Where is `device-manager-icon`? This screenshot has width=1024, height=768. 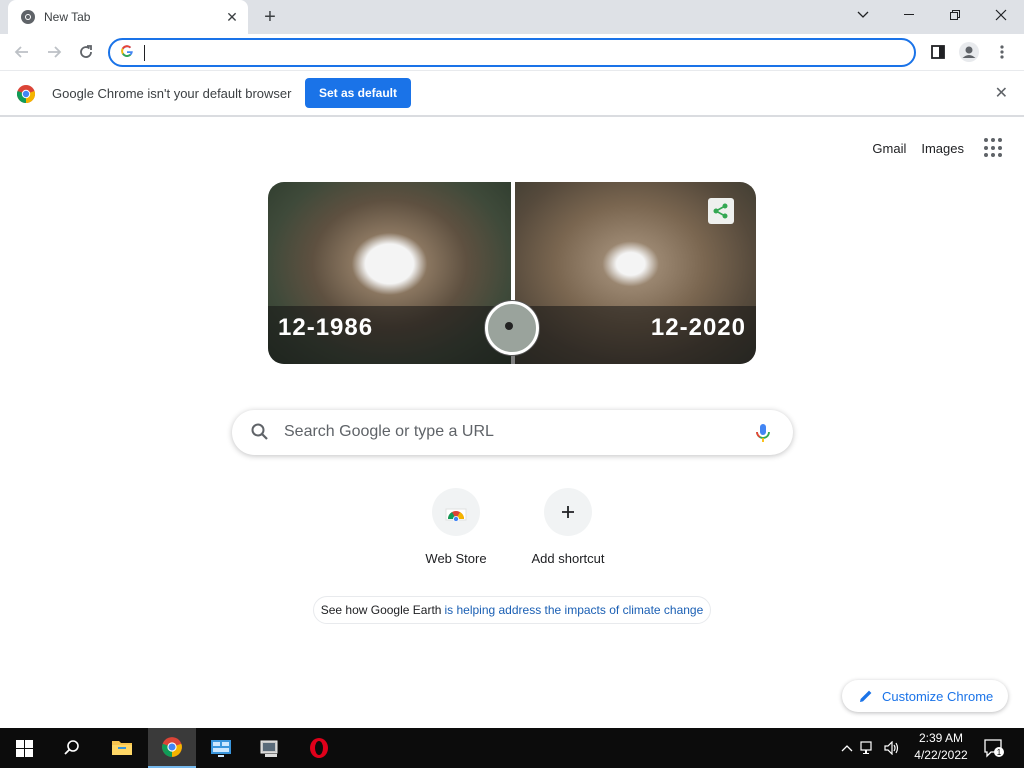
device-manager-icon is located at coordinates (270, 748).